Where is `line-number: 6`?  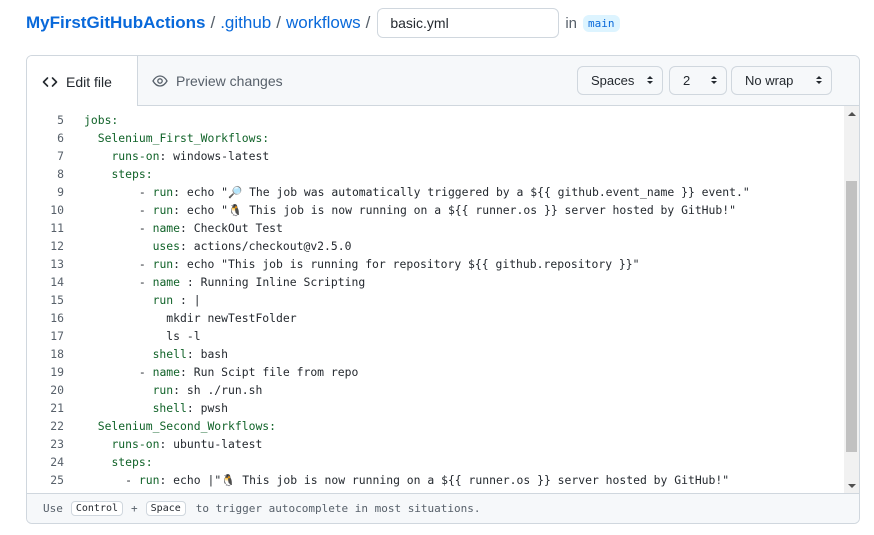
line-number: 6 is located at coordinates (60, 138).